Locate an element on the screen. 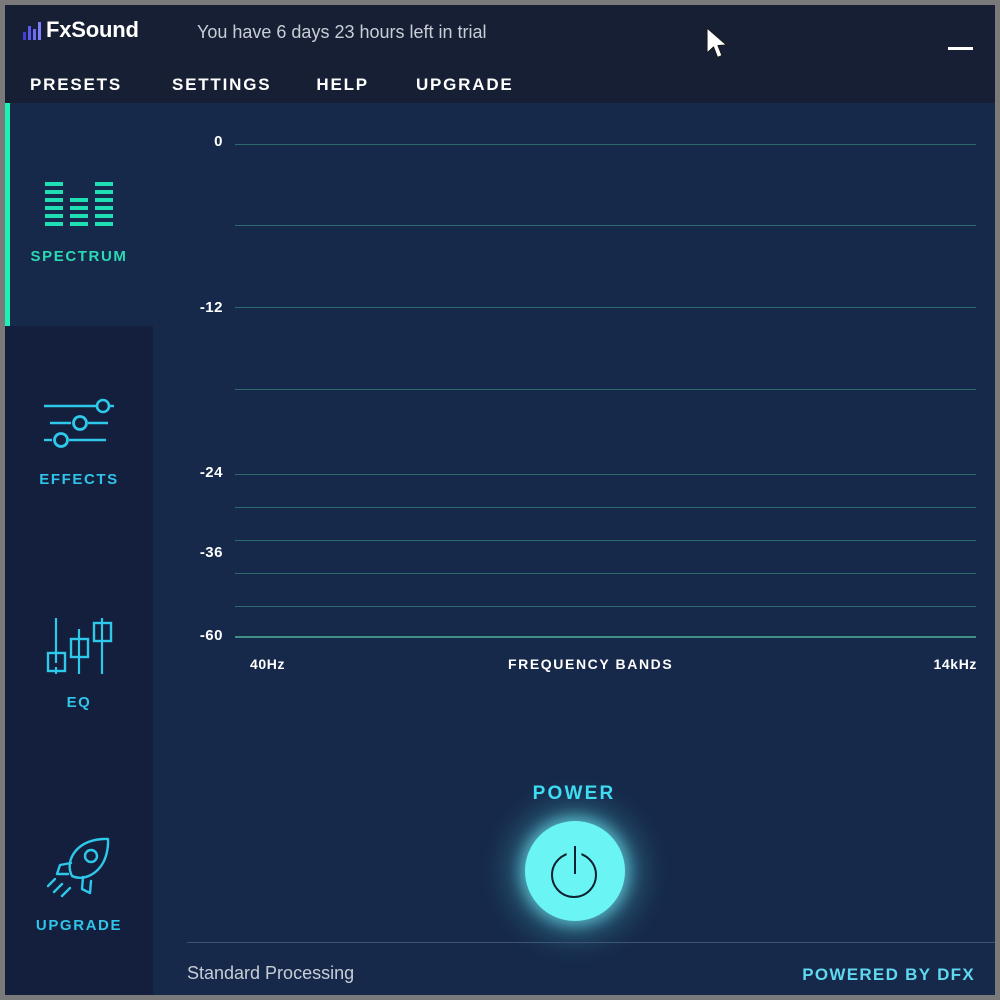 The width and height of the screenshot is (1000, 1000). equalizer-bars-icon is located at coordinates (79, 200).